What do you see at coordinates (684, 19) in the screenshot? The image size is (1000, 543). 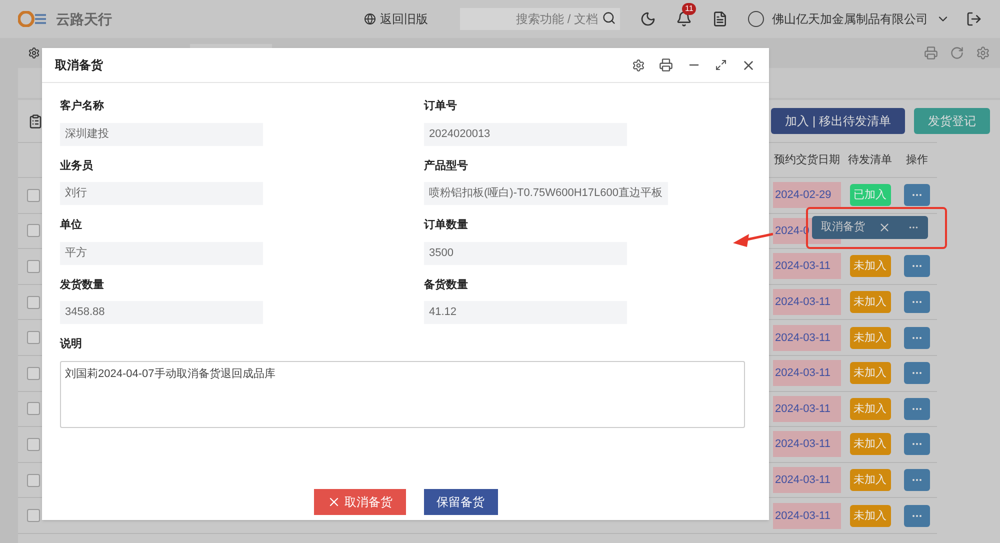 I see `bell-icon` at bounding box center [684, 19].